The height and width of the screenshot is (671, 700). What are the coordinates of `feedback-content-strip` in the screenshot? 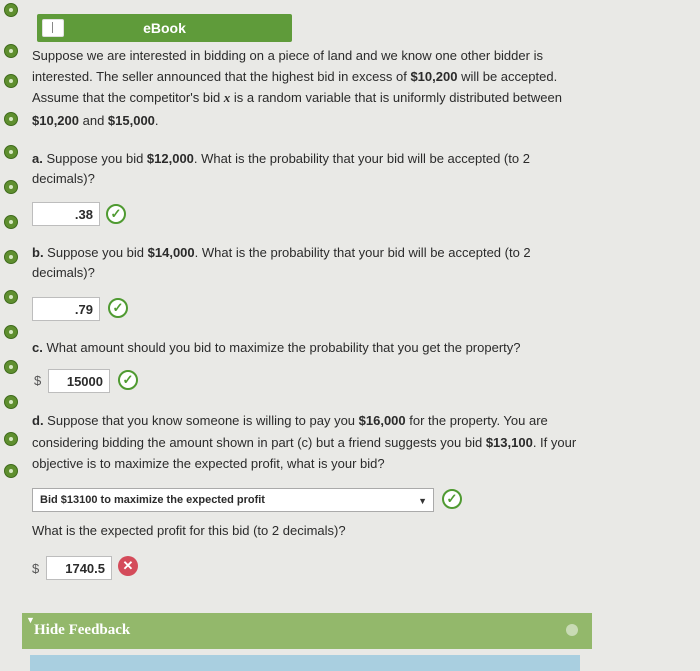 It's located at (305, 663).